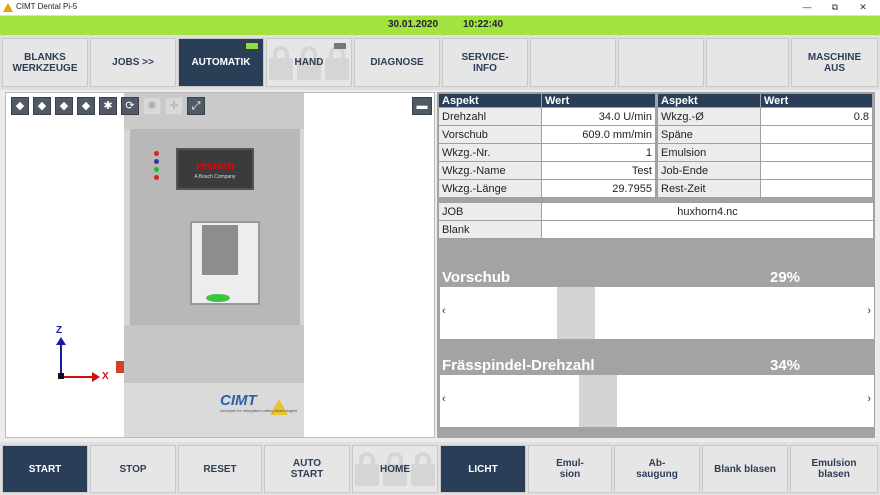 This screenshot has height=495, width=880. I want to click on table-row: Wkzg.-Nr. 1, so click(547, 152).